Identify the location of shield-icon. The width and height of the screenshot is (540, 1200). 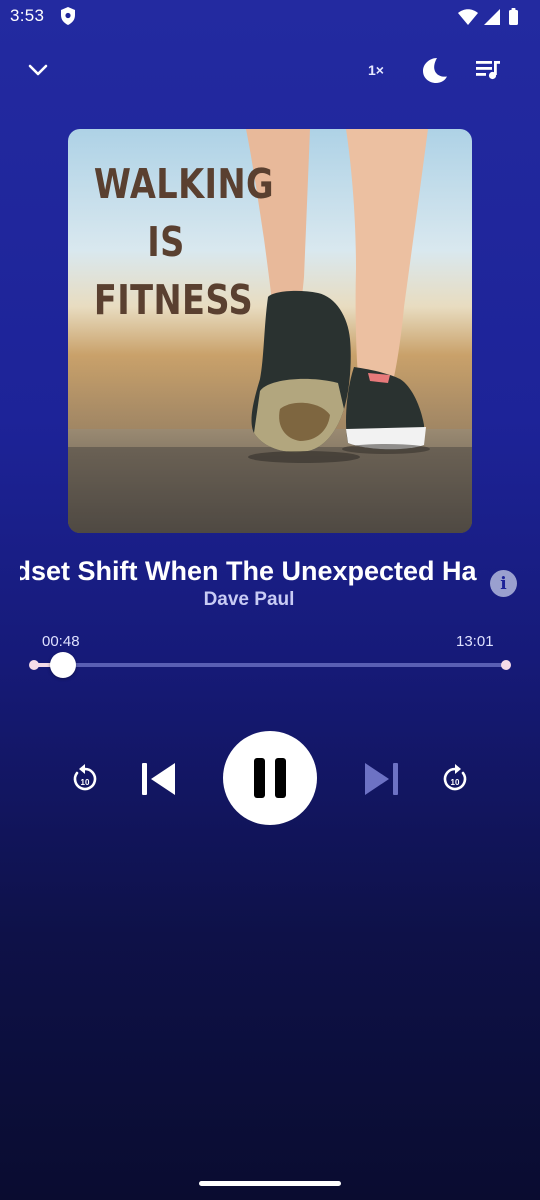
(68, 16).